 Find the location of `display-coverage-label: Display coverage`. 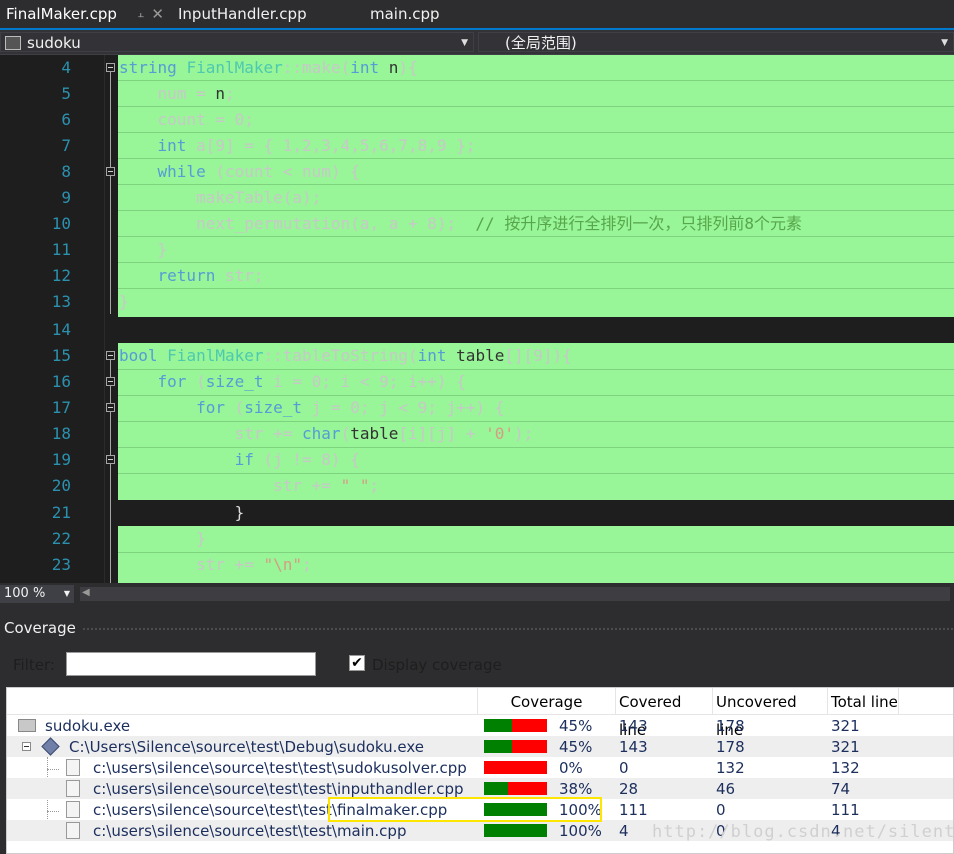

display-coverage-label: Display coverage is located at coordinates (437, 665).